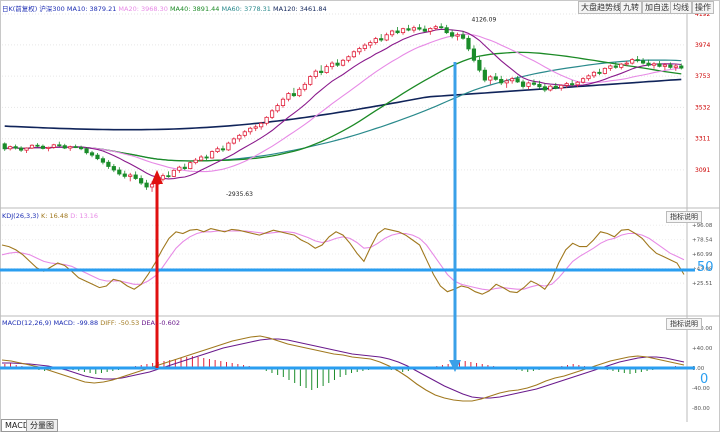 The height and width of the screenshot is (433, 720). What do you see at coordinates (239, 194) in the screenshot?
I see `price-annotation: -2935.63` at bounding box center [239, 194].